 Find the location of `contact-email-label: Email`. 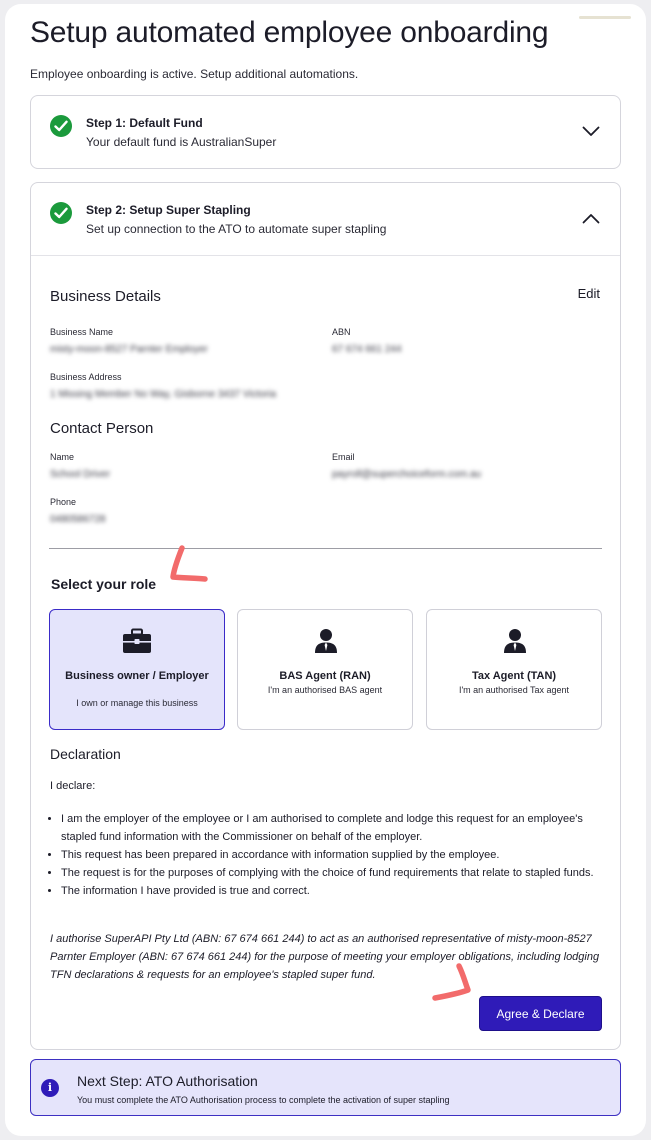

contact-email-label: Email is located at coordinates (343, 457).